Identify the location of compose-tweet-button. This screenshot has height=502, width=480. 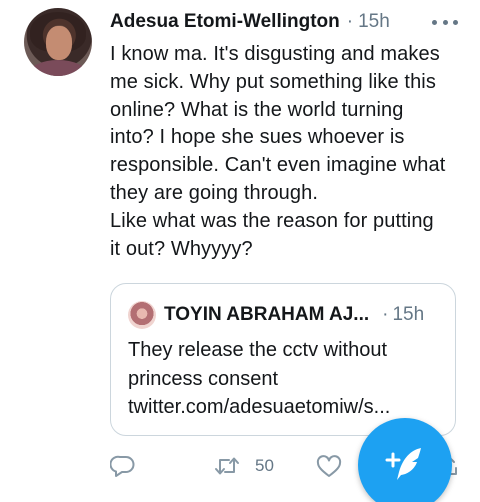
(405, 460).